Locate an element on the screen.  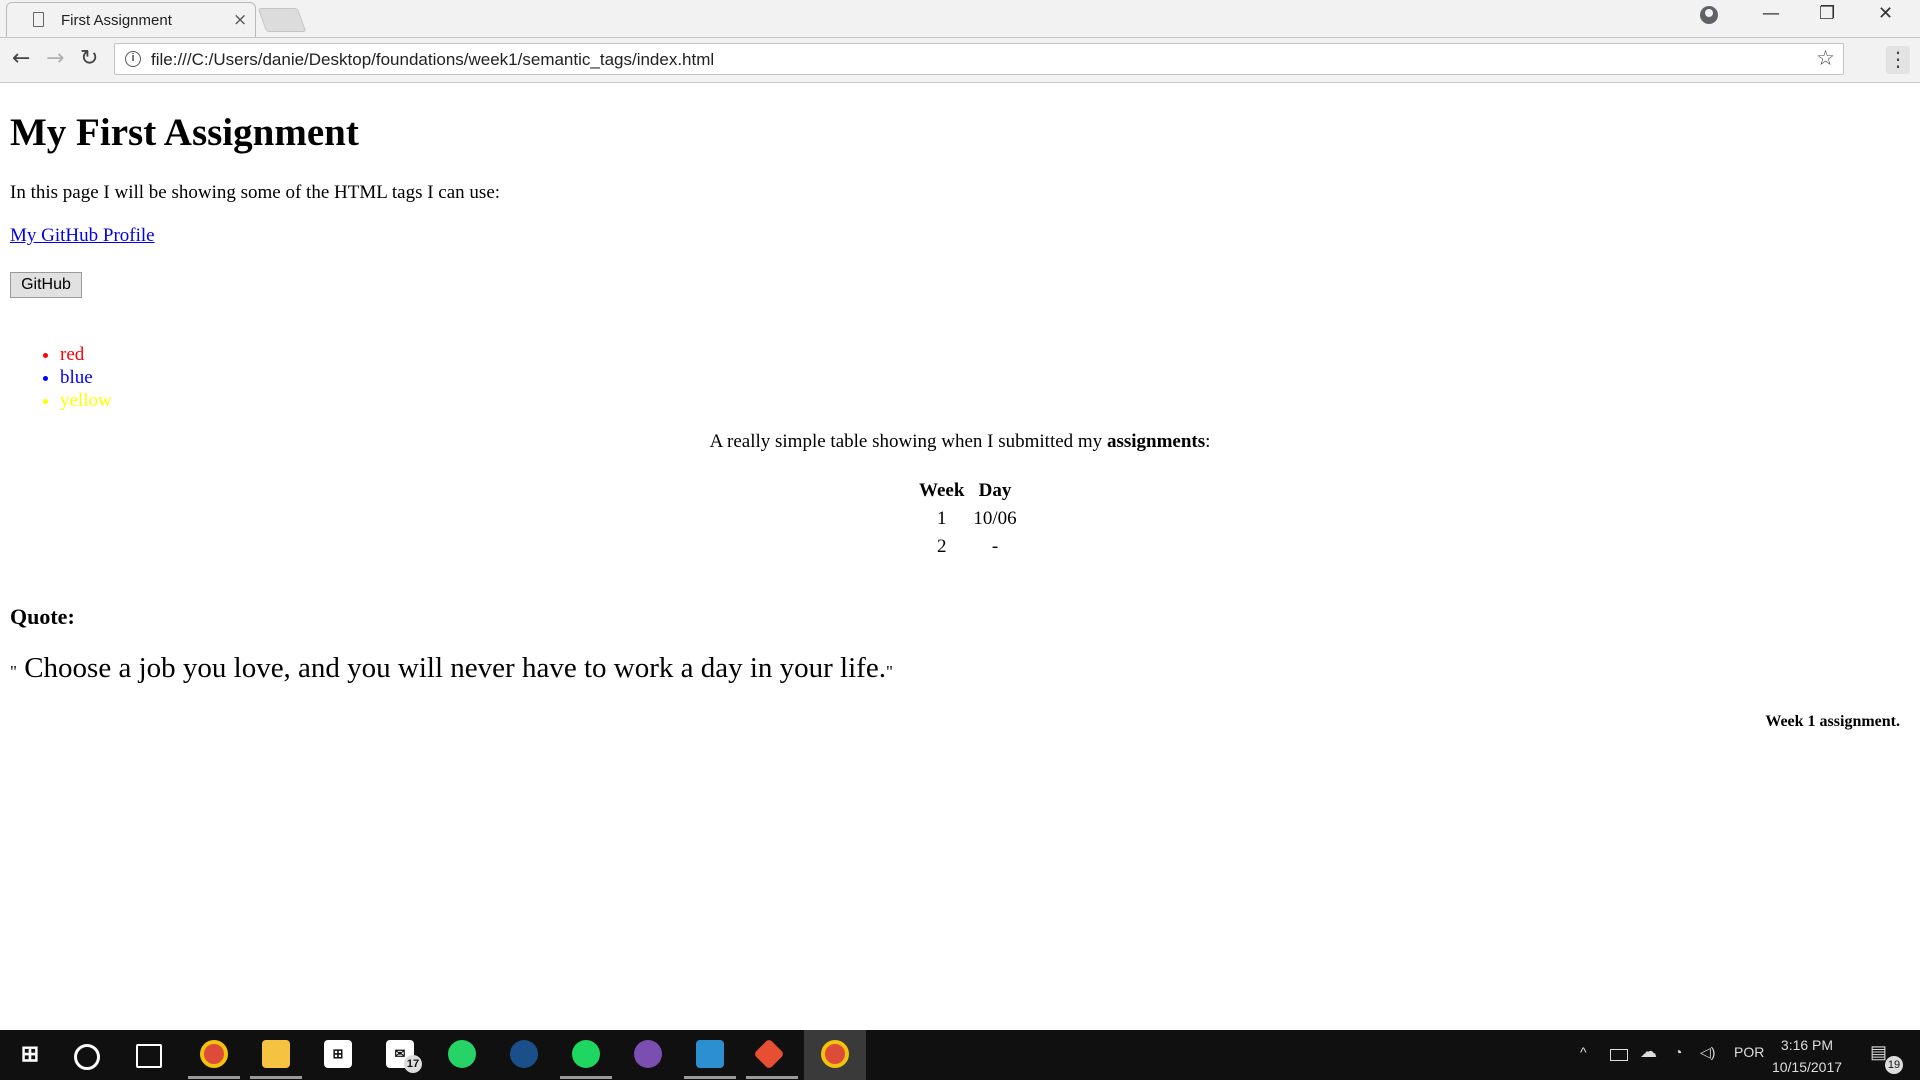
git-icon is located at coordinates (769, 1054).